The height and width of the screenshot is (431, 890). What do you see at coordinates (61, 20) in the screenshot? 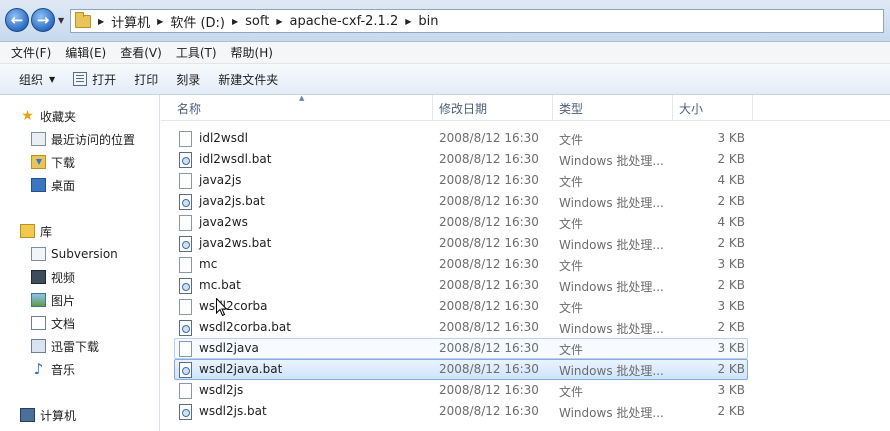
I see `history-chevron-down-icon: ▼` at bounding box center [61, 20].